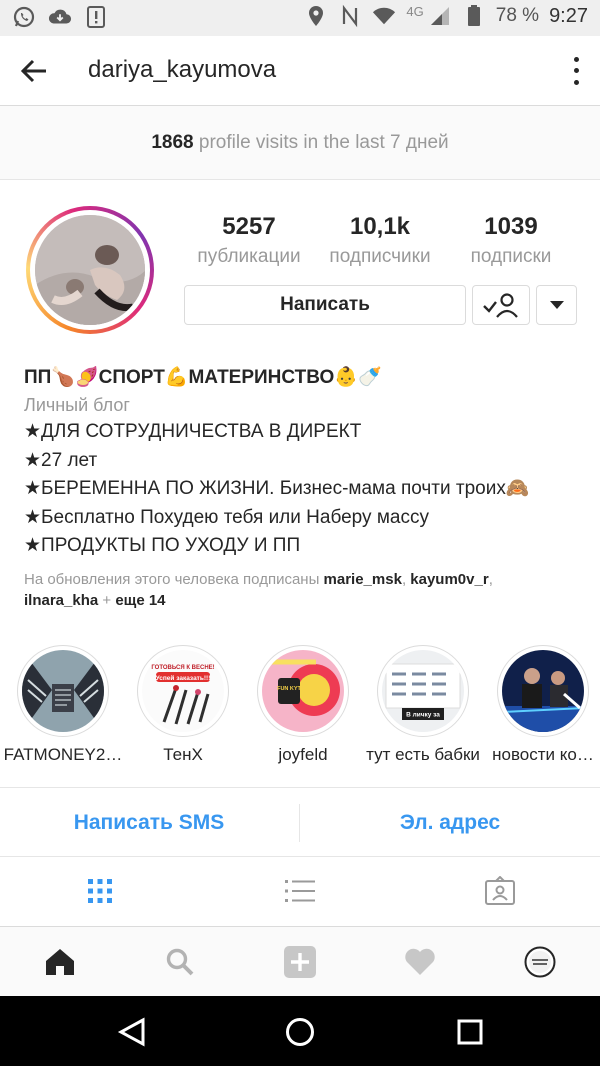  I want to click on bio-name: ПП🍗🍠СПОРТ💪МАТЕРИНСТВО👶🍼, so click(203, 377).